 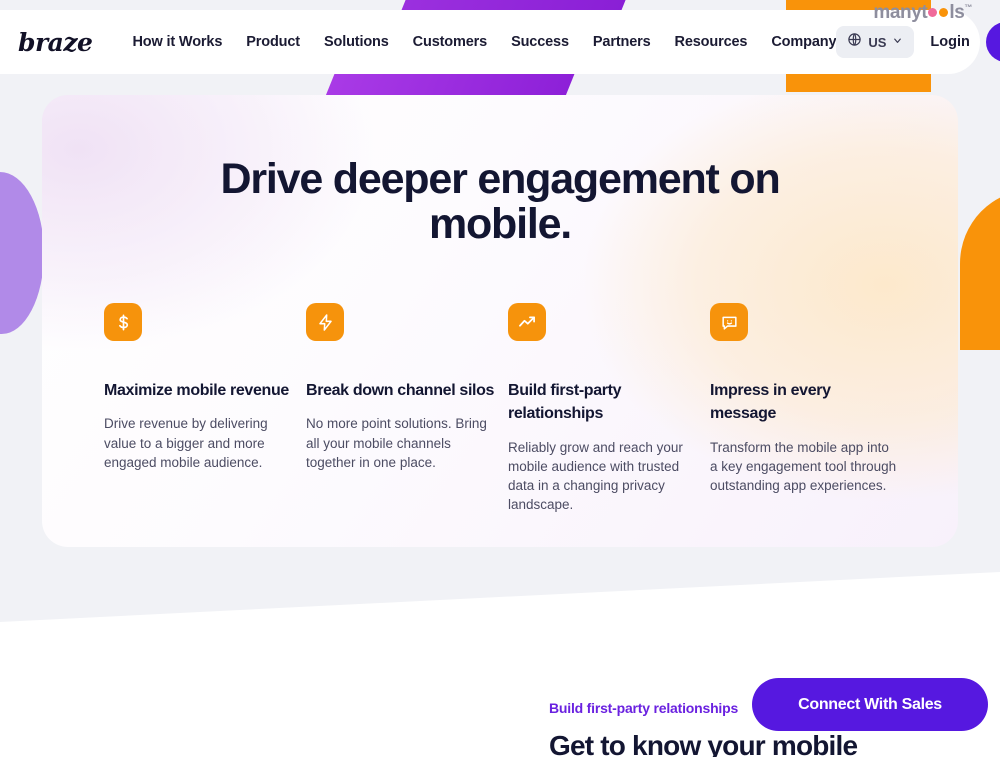 I want to click on nav-item-how-it-works: How it Works, so click(x=177, y=42).